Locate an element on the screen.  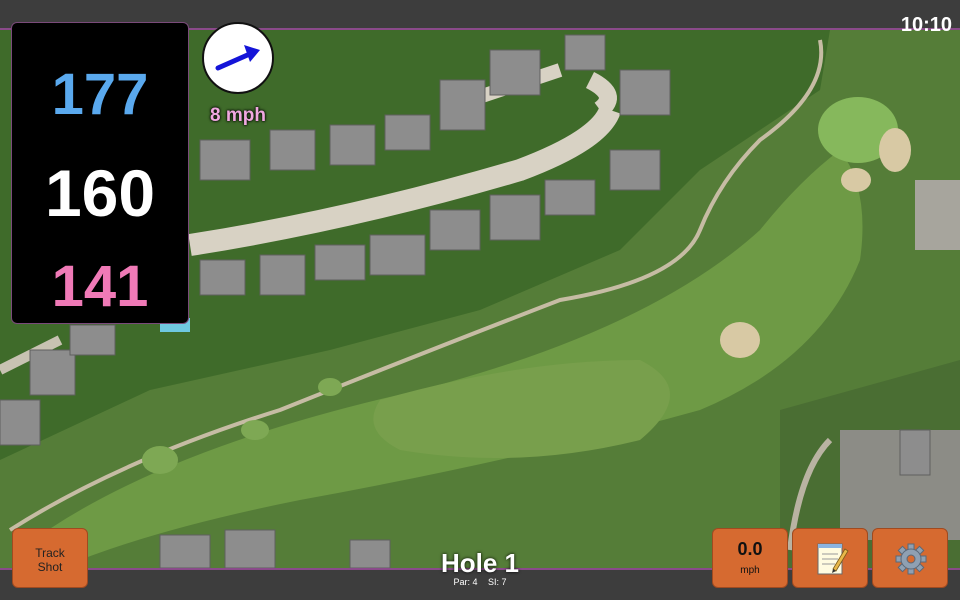
track-shot-button: Track Shot is located at coordinates (50, 558).